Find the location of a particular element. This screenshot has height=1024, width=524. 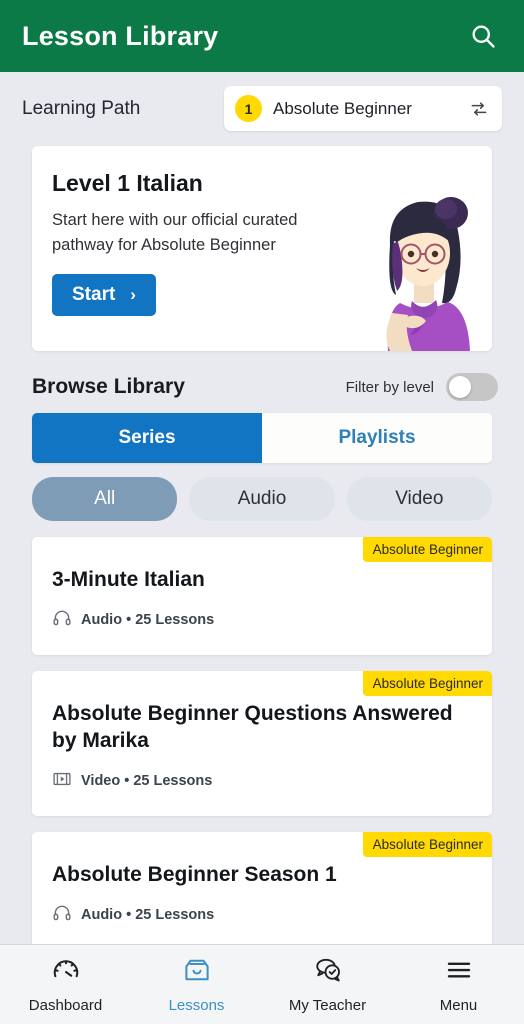

pill-all: All is located at coordinates (105, 499).